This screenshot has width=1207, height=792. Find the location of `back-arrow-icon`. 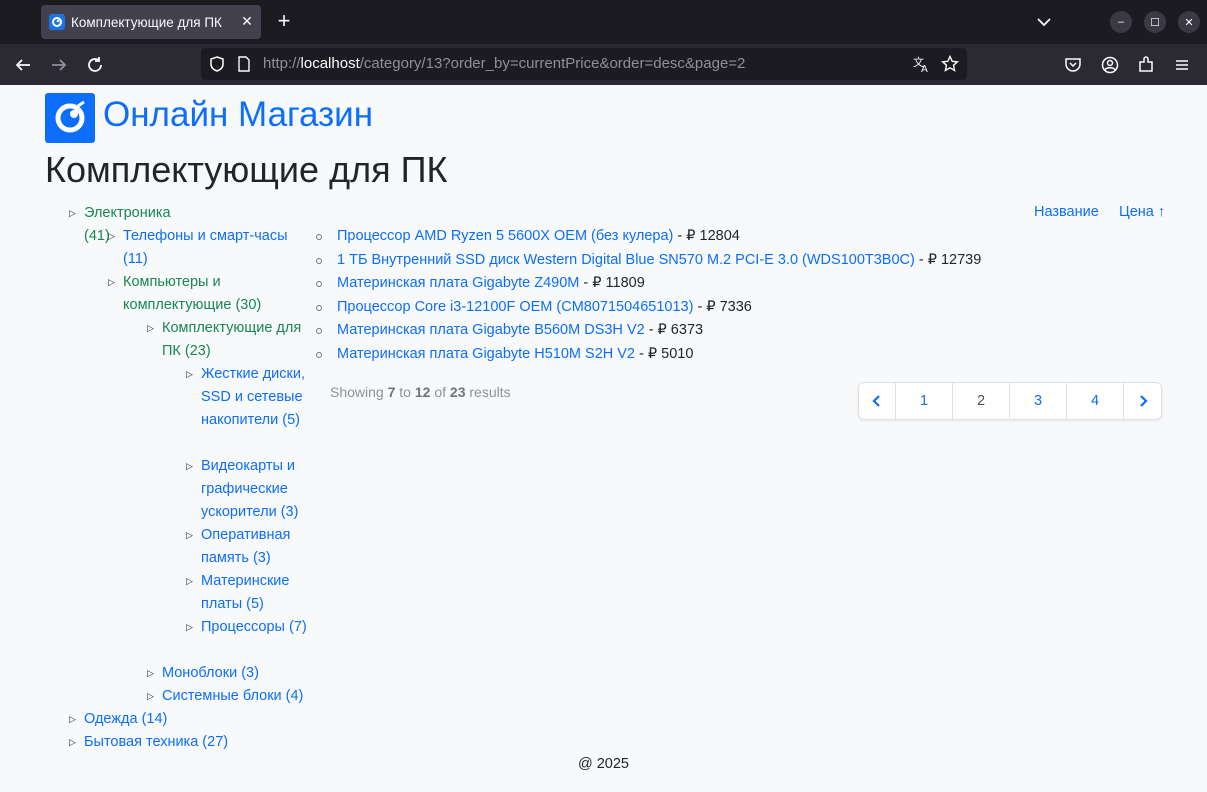

back-arrow-icon is located at coordinates (23, 65).